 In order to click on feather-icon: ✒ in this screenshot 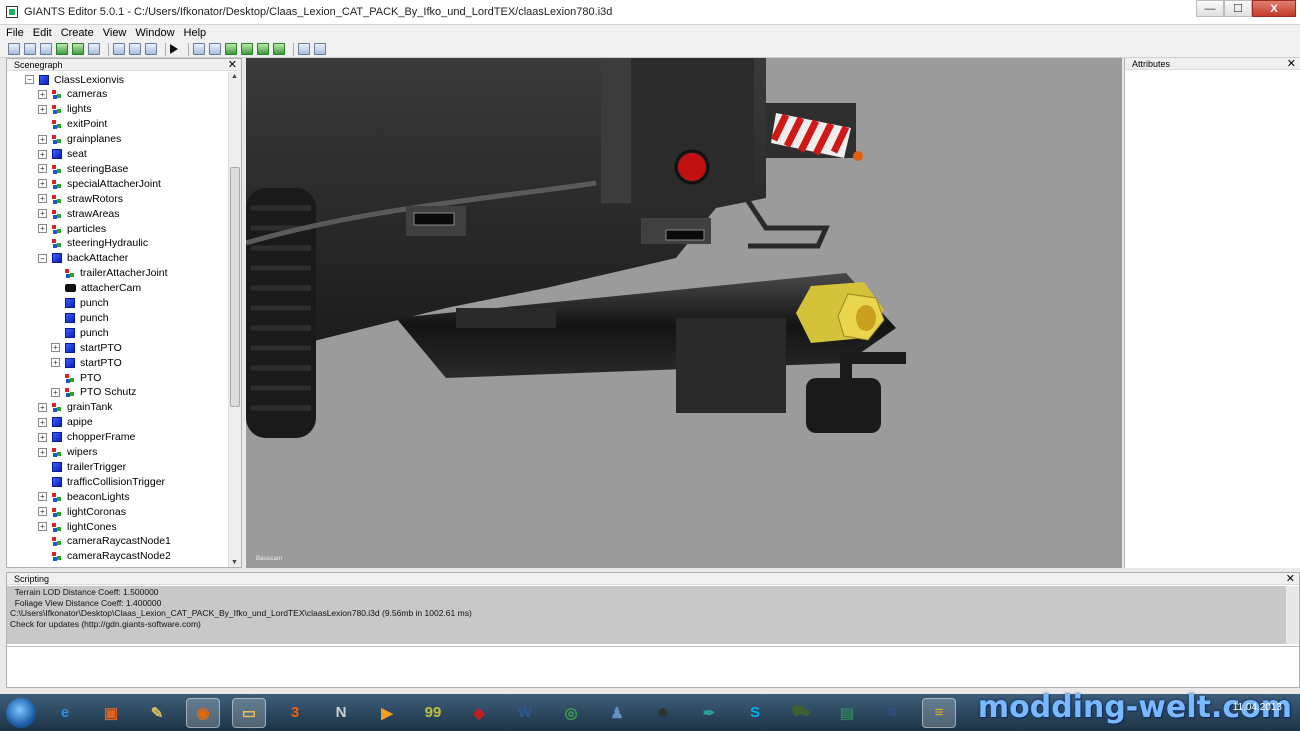, I will do `click(709, 713)`.